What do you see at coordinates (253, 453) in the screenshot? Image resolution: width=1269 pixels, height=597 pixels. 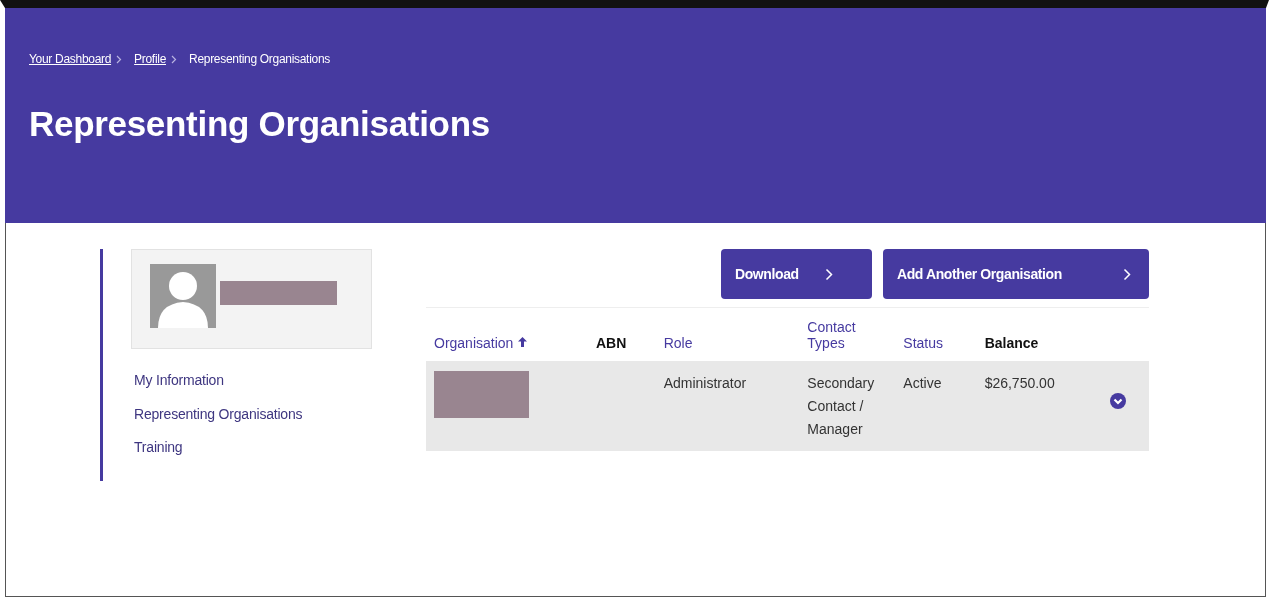 I see `sidebar-item: Training` at bounding box center [253, 453].